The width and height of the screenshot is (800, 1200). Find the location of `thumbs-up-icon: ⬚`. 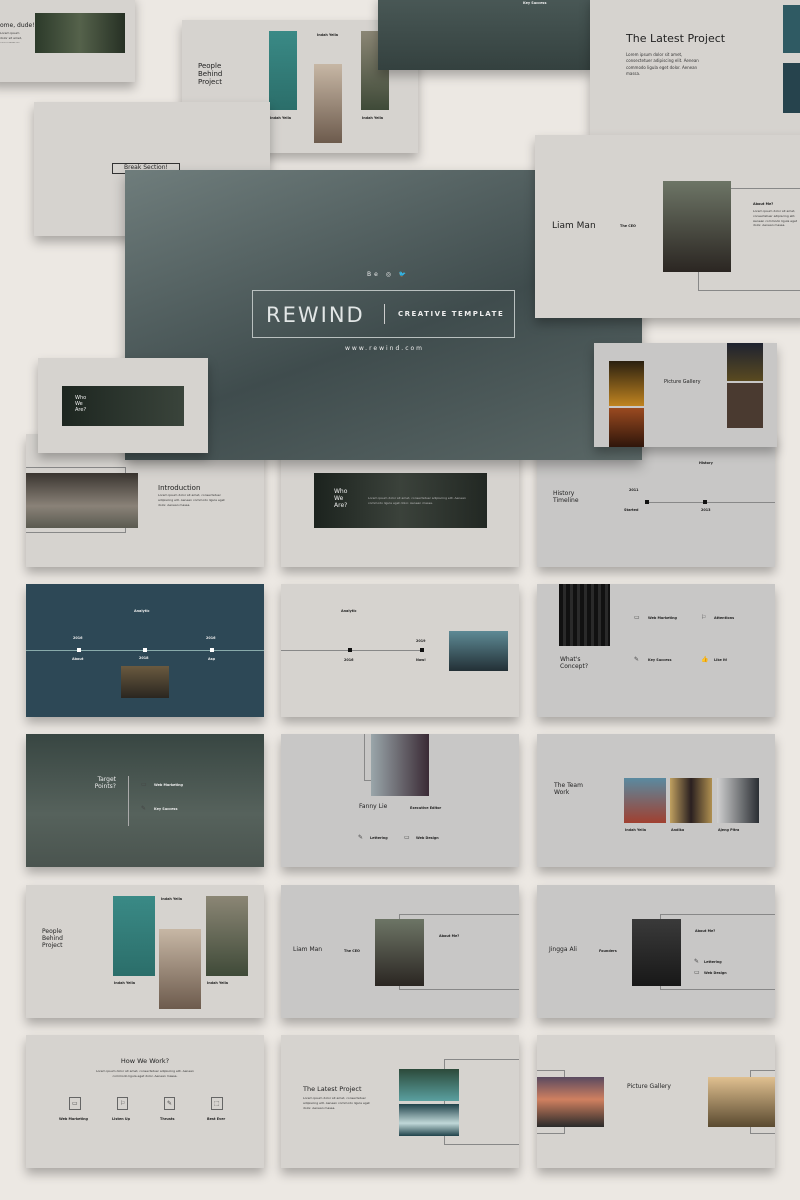

thumbs-up-icon: ⬚ is located at coordinates (217, 1103).